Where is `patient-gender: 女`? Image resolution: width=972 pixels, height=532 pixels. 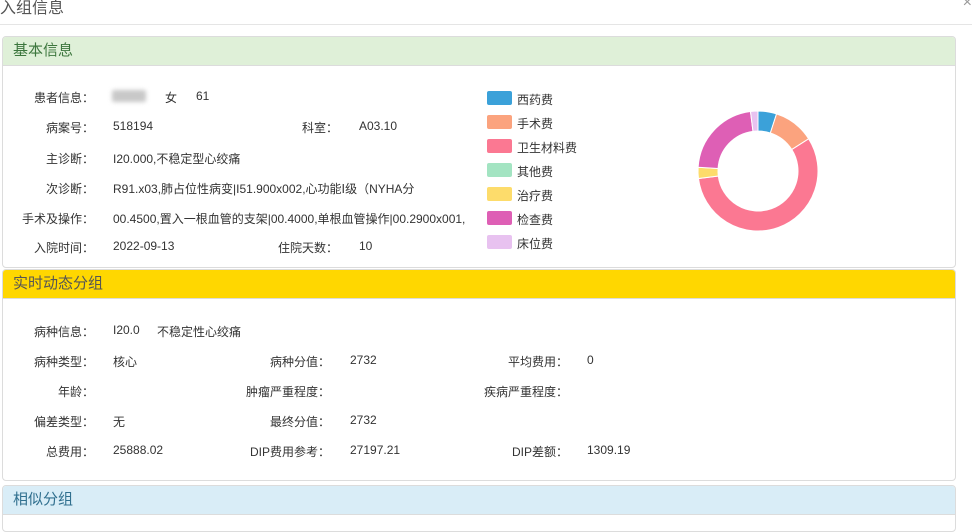 patient-gender: 女 is located at coordinates (171, 98).